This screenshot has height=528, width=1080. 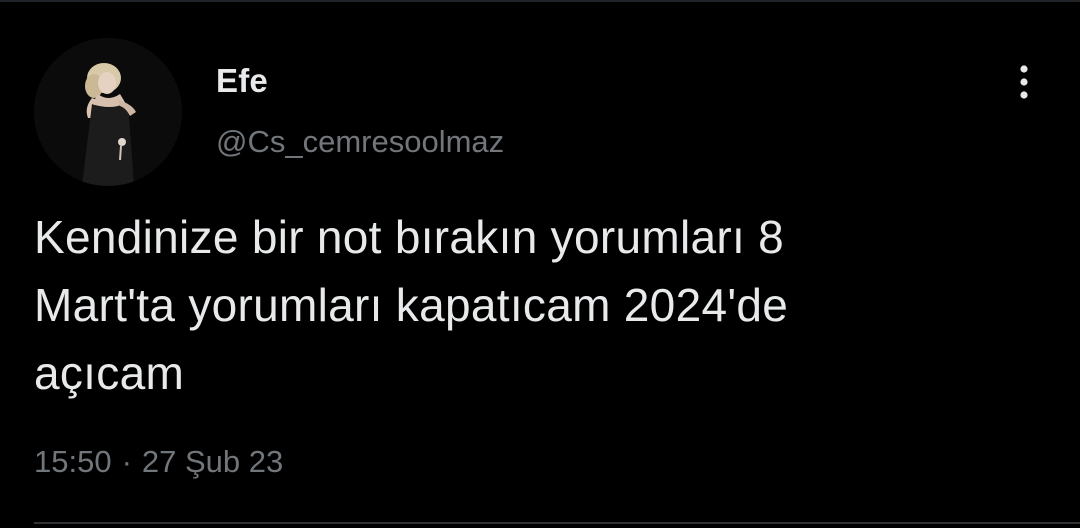 I want to click on author-handle: @Cs_cemresoolmaz, so click(x=360, y=142).